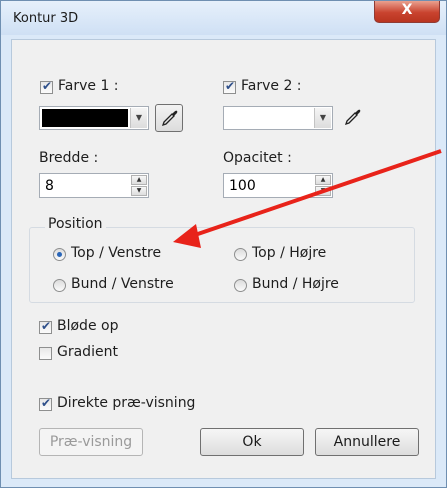 Image resolution: width=447 pixels, height=489 pixels. I want to click on annotation-arrow, so click(307, 198).